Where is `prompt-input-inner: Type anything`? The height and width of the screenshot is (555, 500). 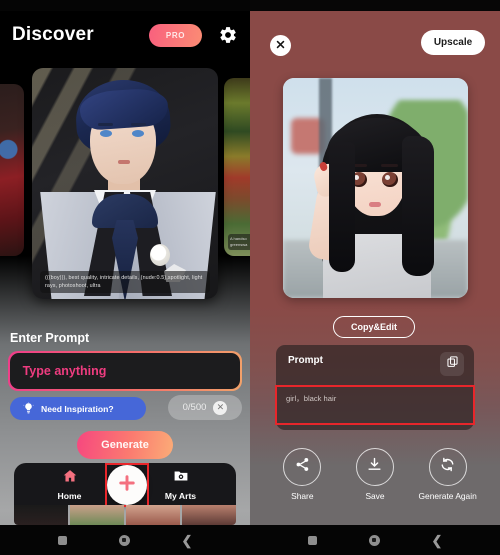
prompt-input-inner: Type anything is located at coordinates (125, 371).